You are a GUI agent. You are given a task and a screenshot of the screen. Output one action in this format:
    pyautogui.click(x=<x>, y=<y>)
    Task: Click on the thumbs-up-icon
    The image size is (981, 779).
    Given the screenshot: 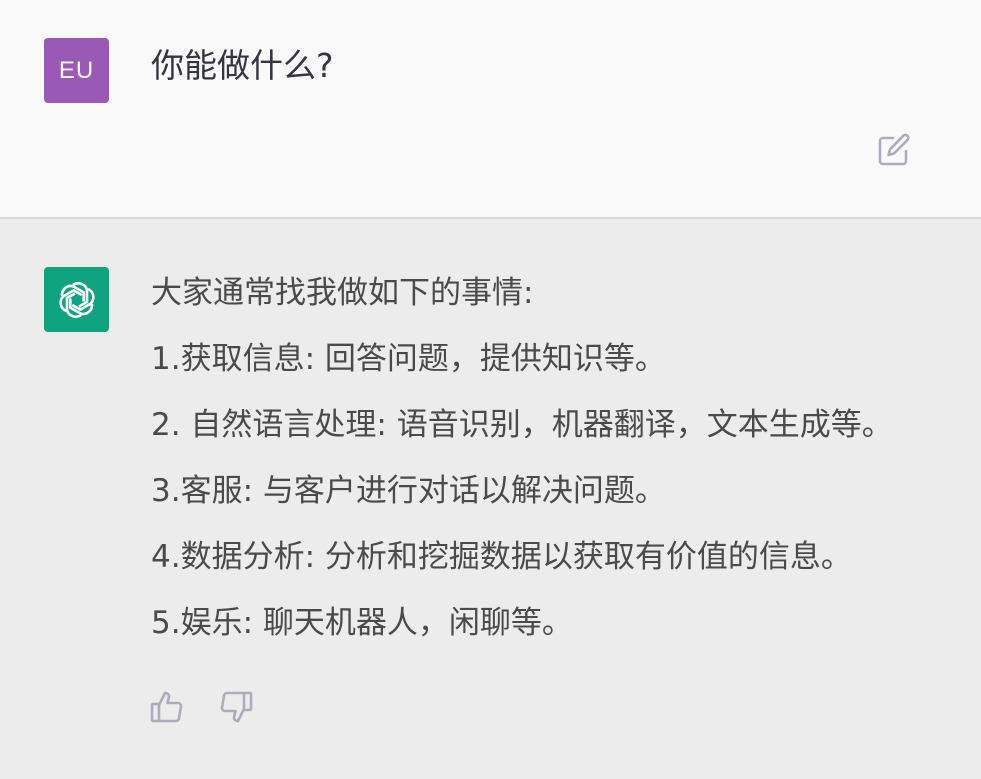 What is the action you would take?
    pyautogui.click(x=166, y=707)
    